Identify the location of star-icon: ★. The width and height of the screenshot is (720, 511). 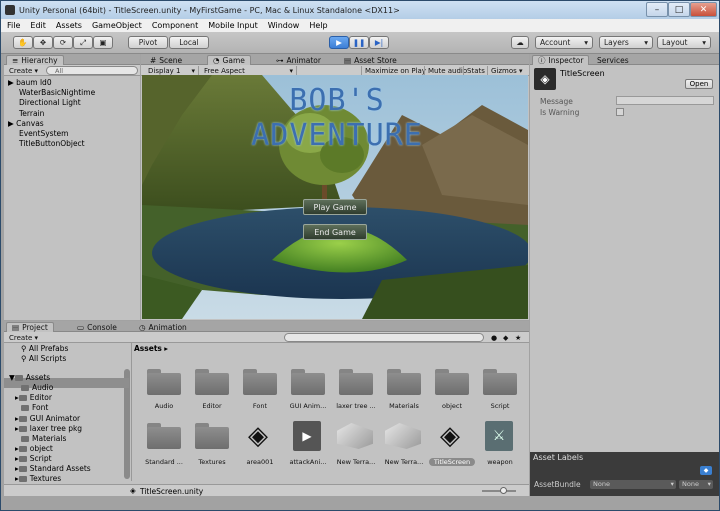
(518, 337).